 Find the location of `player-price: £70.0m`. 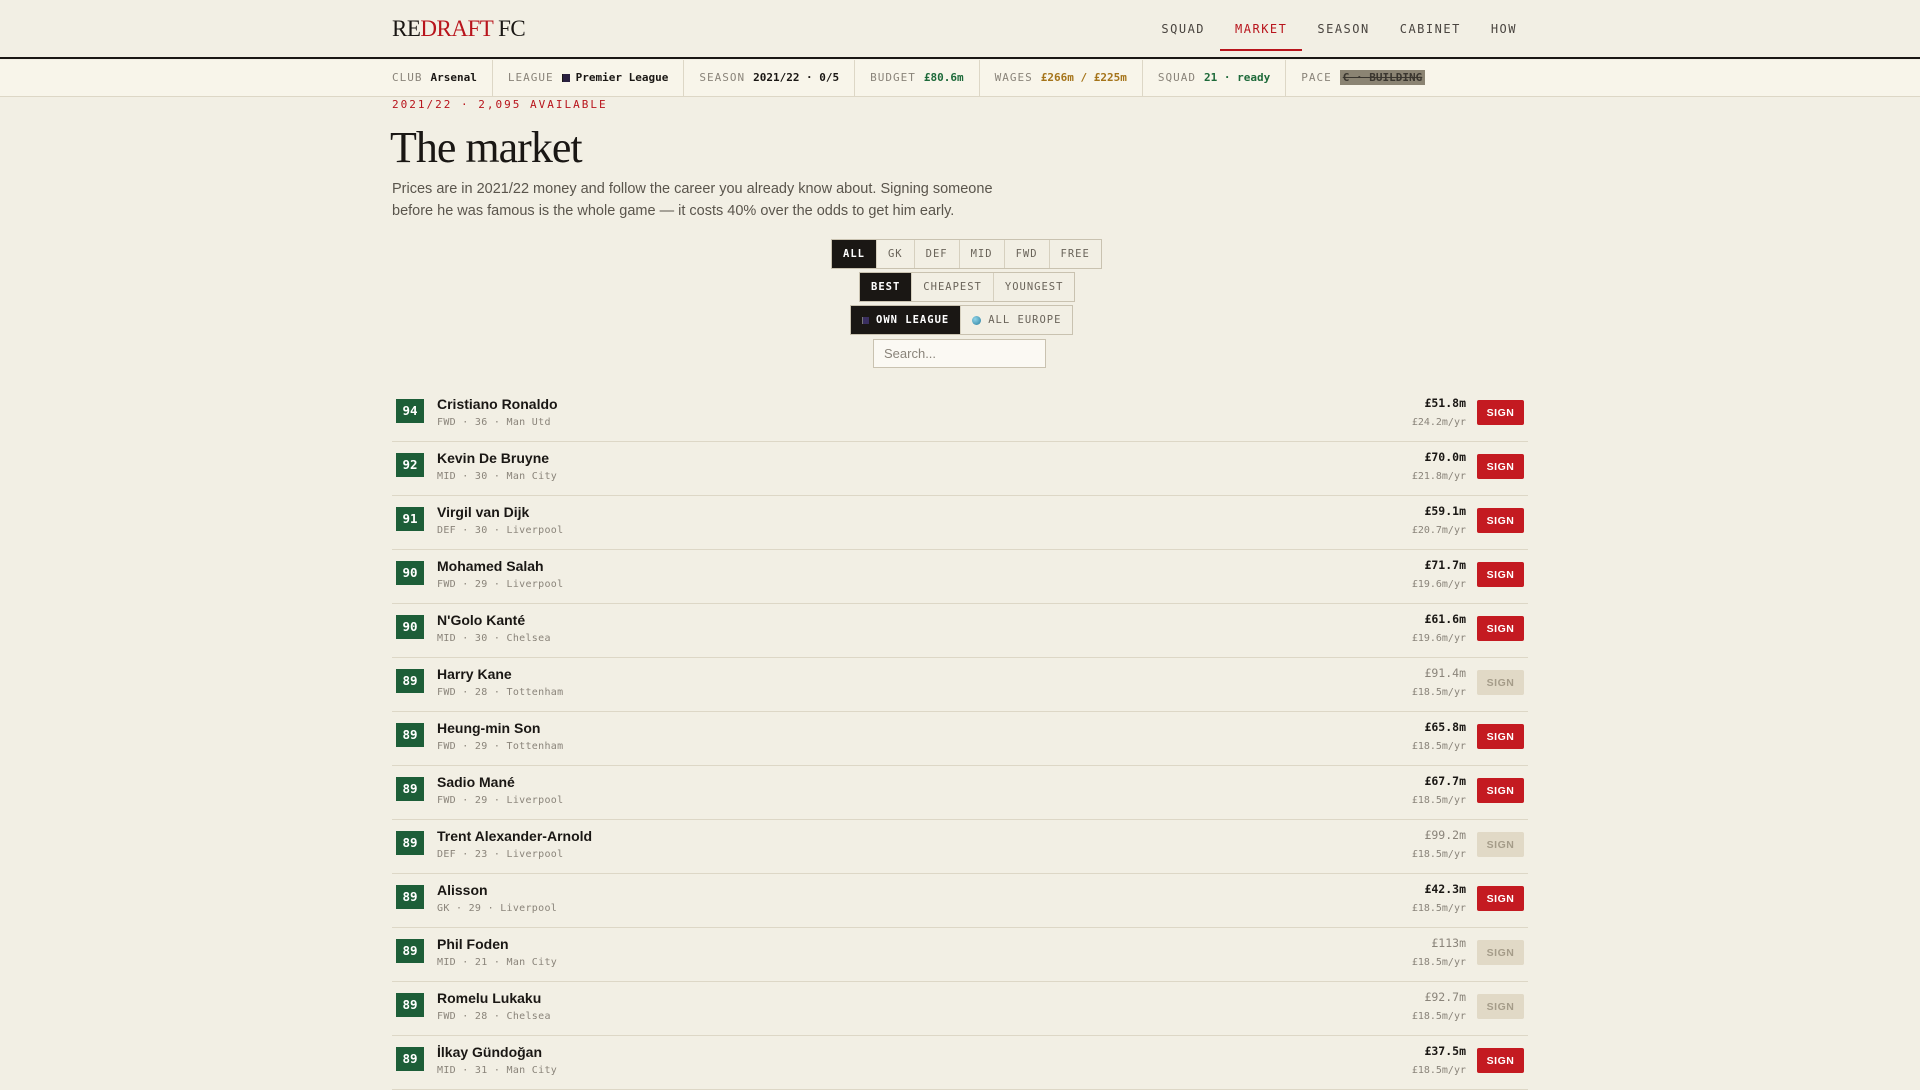

player-price: £70.0m is located at coordinates (1445, 457).